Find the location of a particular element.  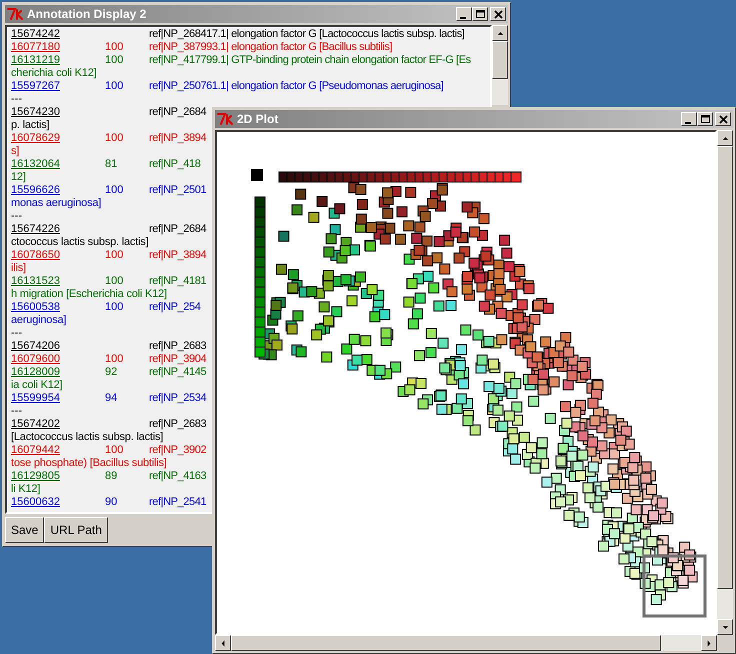

score-text: 81 is located at coordinates (111, 164).